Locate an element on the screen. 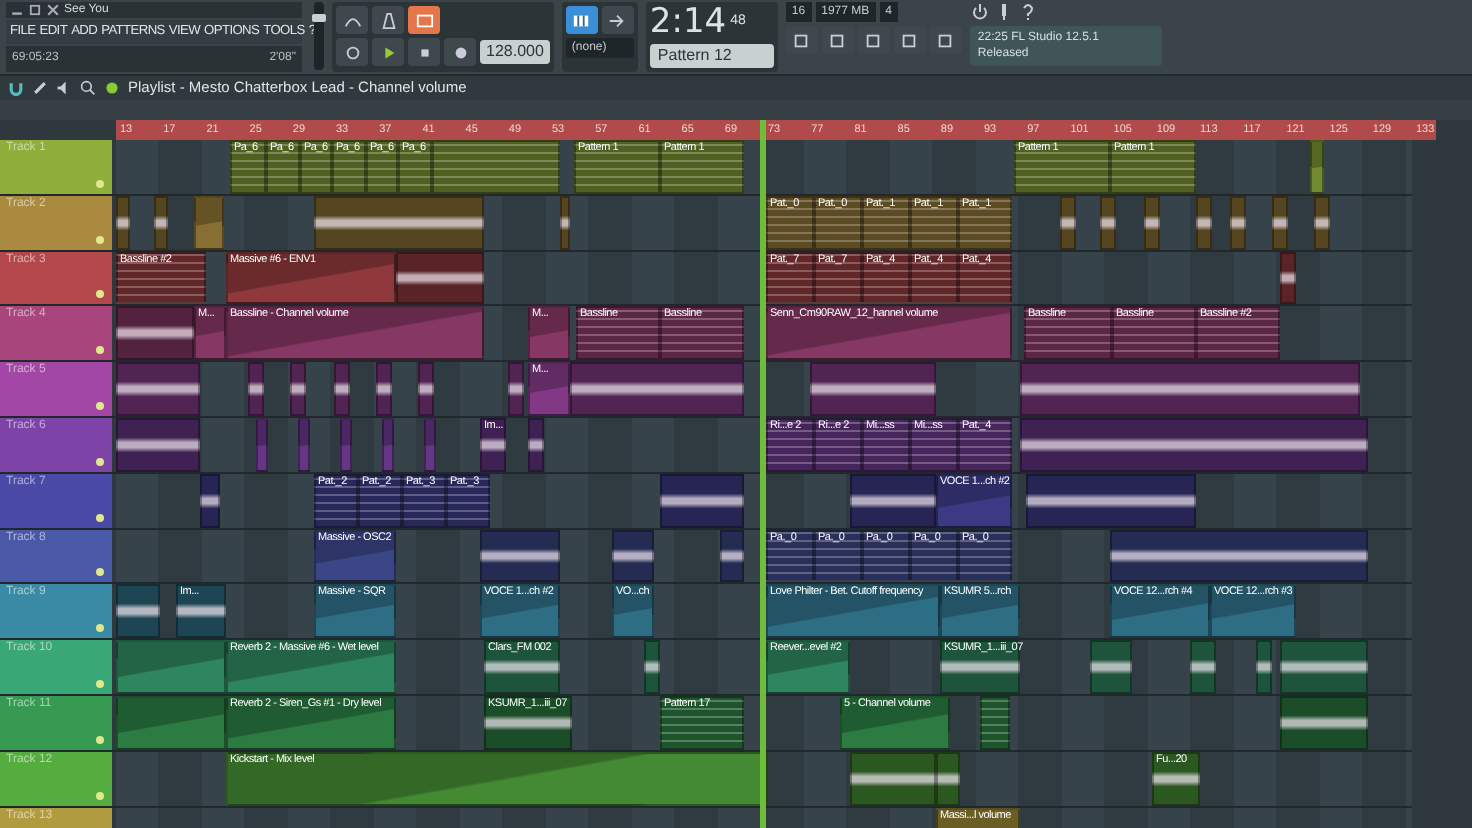  arrow-button is located at coordinates (617, 20).